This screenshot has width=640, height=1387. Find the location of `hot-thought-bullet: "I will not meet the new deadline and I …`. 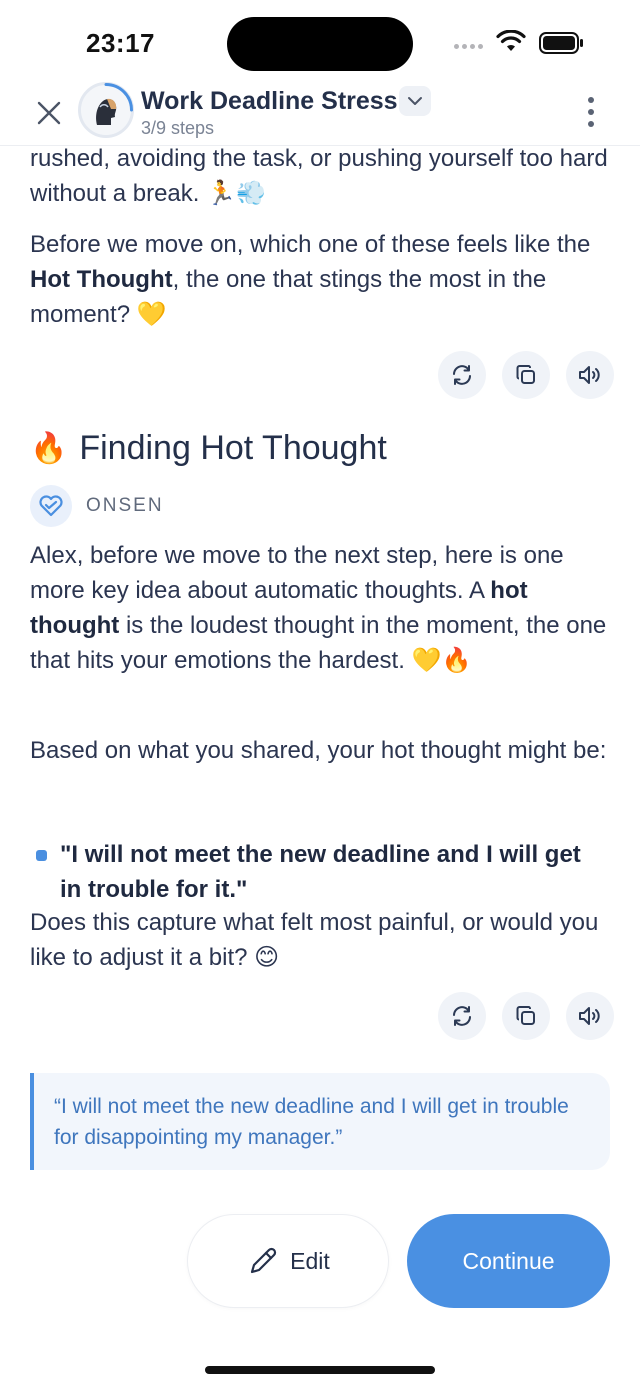

hot-thought-bullet: "I will not meet the new deadline and I … is located at coordinates (313, 872).